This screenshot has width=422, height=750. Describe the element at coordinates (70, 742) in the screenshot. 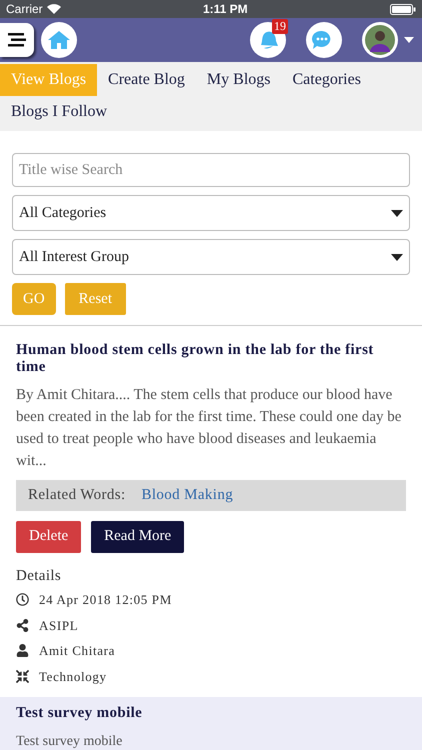

I see `post-excerpt: Test survey mobile` at that location.